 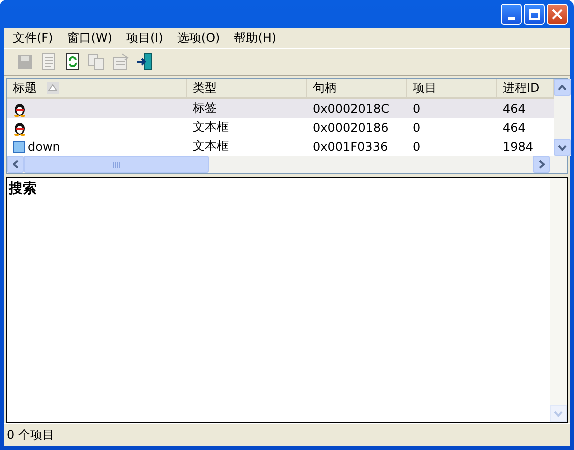 I want to click on column-header: 标题, so click(x=97, y=88).